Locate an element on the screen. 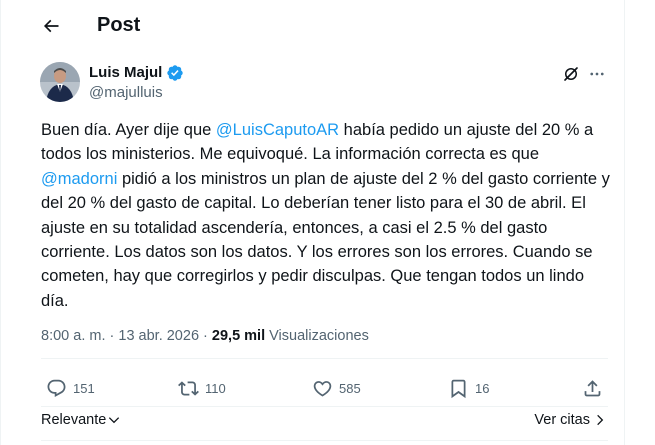  grok-icon is located at coordinates (571, 74).